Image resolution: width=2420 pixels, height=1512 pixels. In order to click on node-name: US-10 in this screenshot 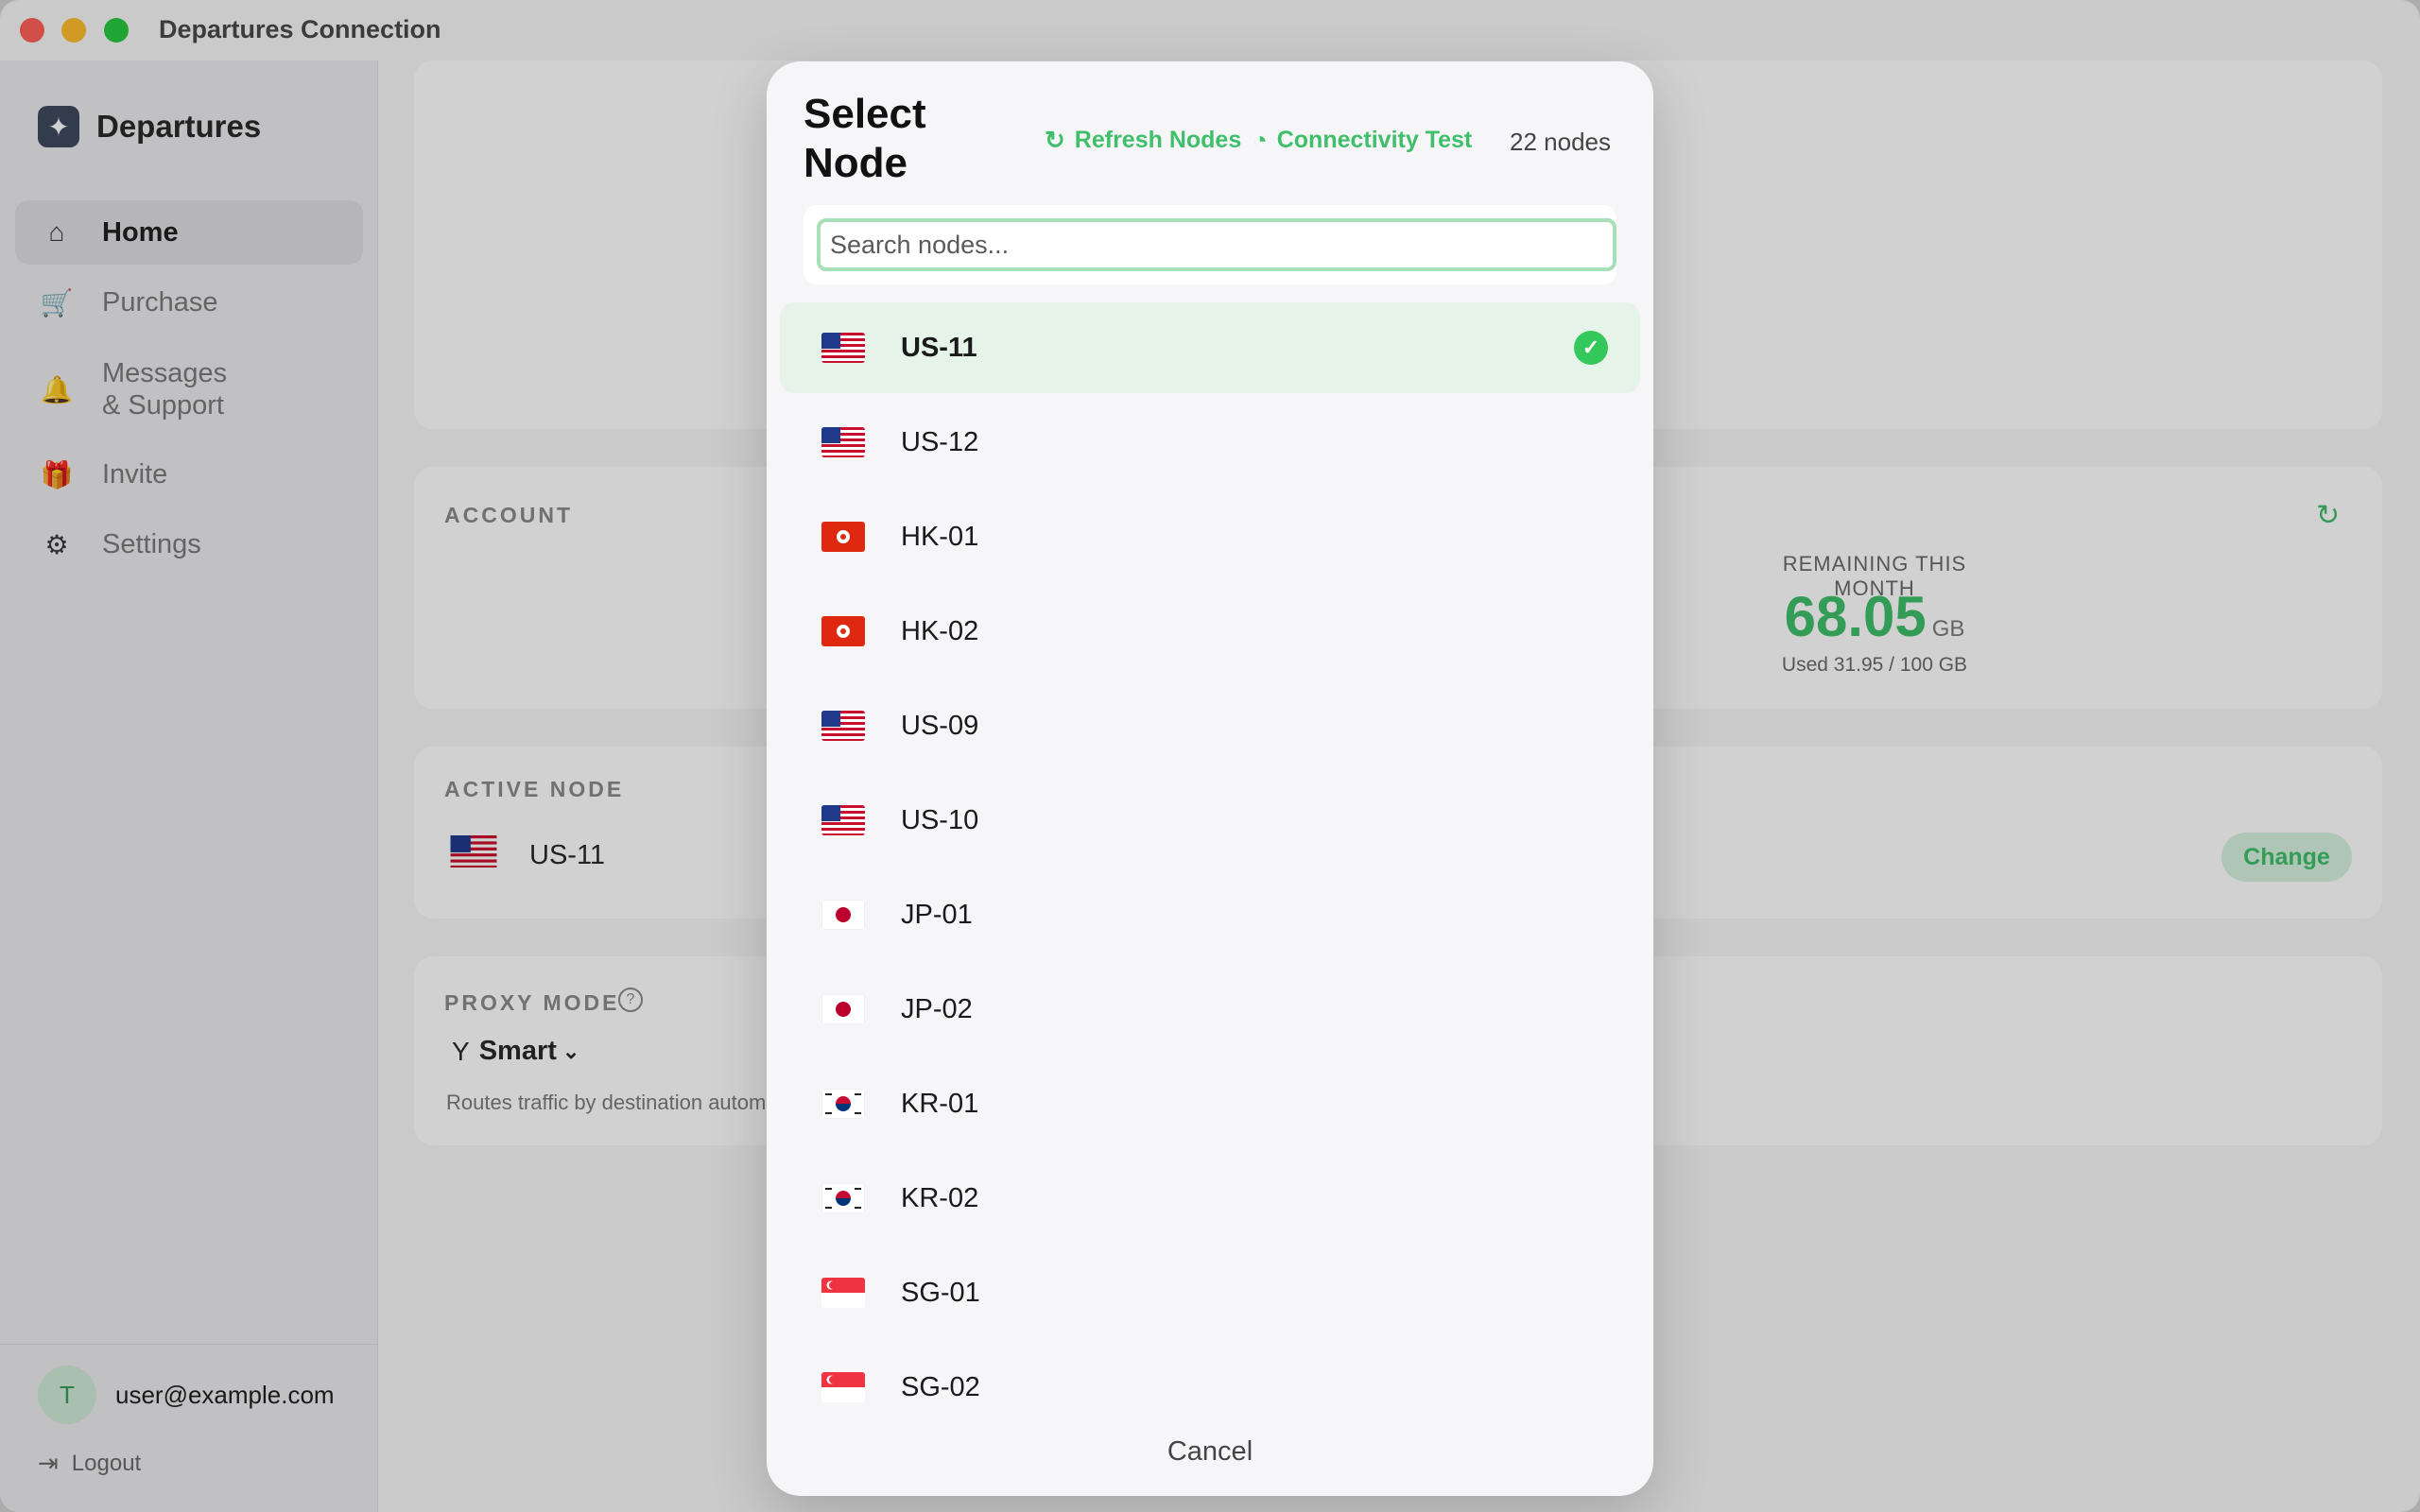, I will do `click(940, 819)`.